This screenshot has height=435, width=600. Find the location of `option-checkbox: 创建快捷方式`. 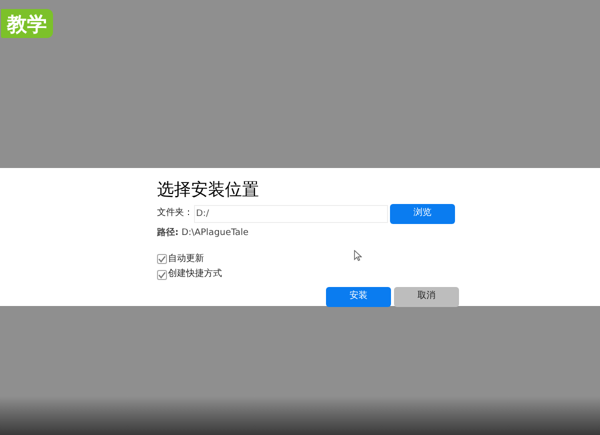

option-checkbox: 创建快捷方式 is located at coordinates (189, 275).